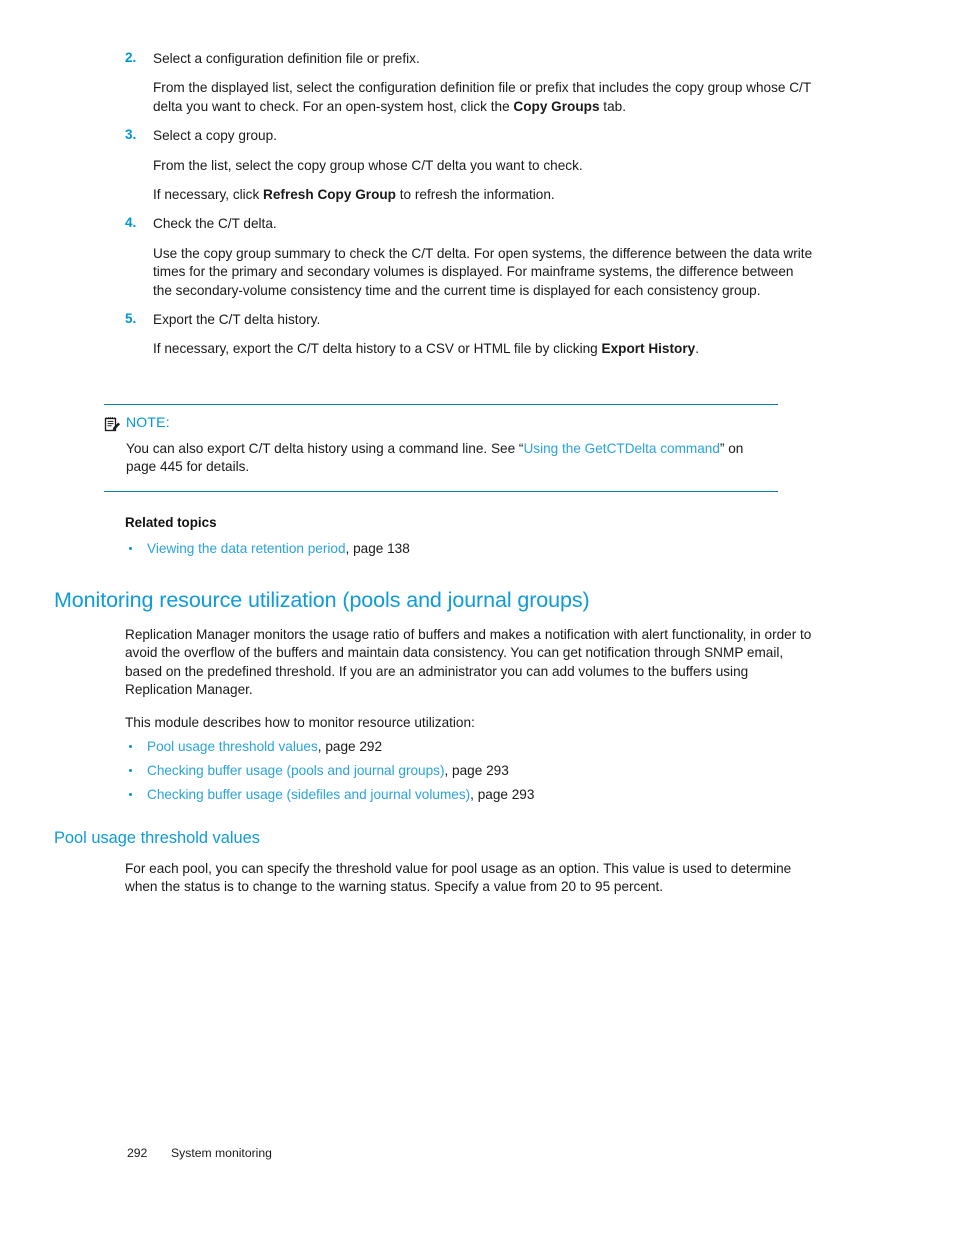  What do you see at coordinates (246, 548) in the screenshot?
I see `related-link: Viewing the data retention period` at bounding box center [246, 548].